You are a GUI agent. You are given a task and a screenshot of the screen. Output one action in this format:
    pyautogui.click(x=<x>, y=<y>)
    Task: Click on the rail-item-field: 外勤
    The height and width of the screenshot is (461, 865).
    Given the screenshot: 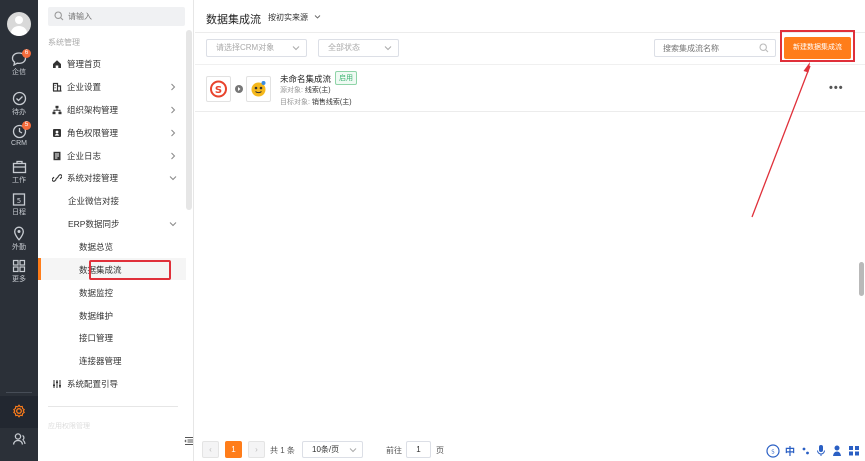 What is the action you would take?
    pyautogui.click(x=19, y=239)
    